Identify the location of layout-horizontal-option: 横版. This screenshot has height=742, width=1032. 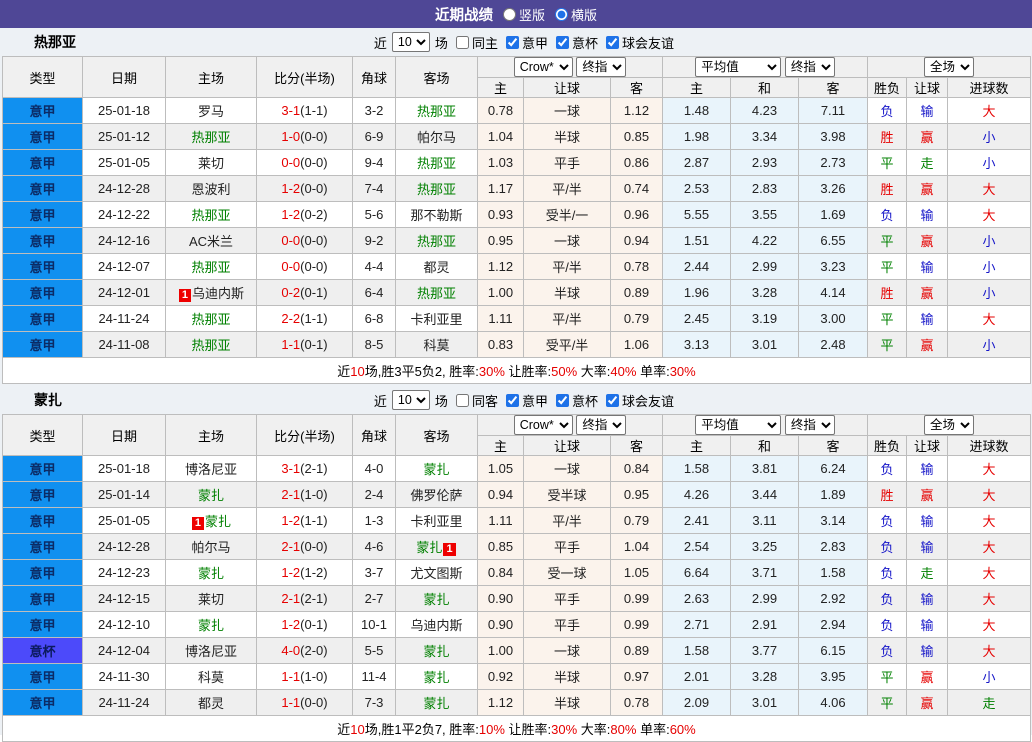
(576, 14).